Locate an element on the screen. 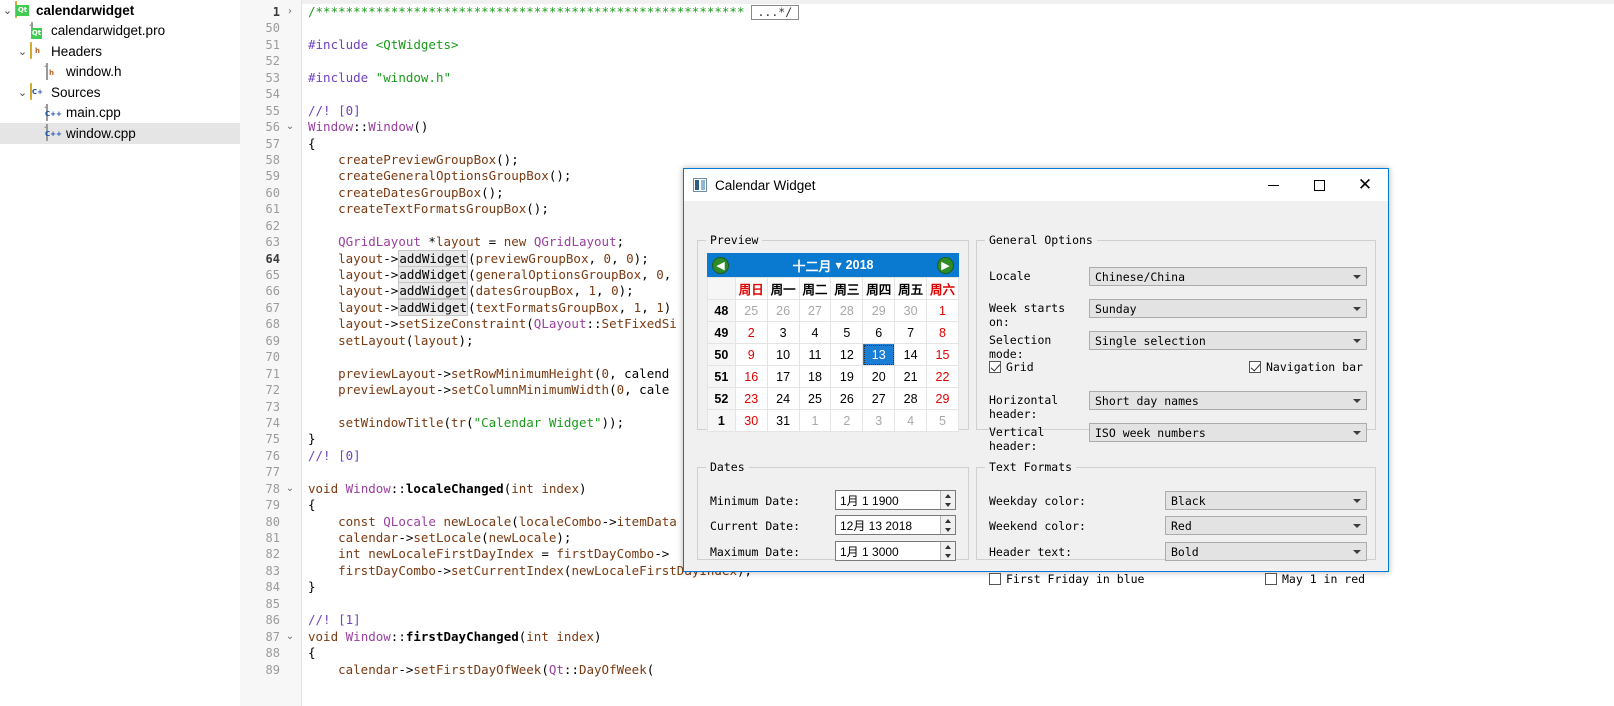 The image size is (1614, 706). vertical-header-combobox: ISO week numbers is located at coordinates (1228, 432).